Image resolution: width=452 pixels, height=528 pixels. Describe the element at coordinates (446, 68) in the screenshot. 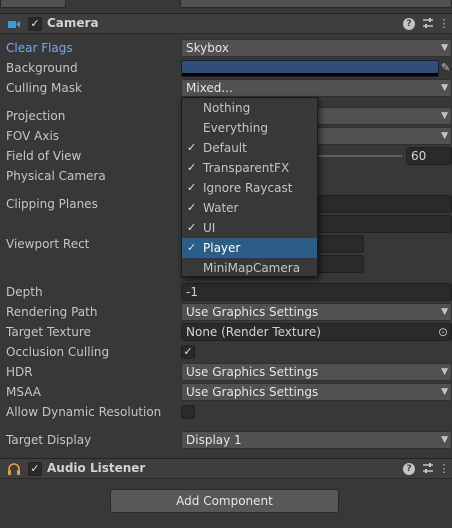

I see `eyedropper-icon: ✎` at that location.